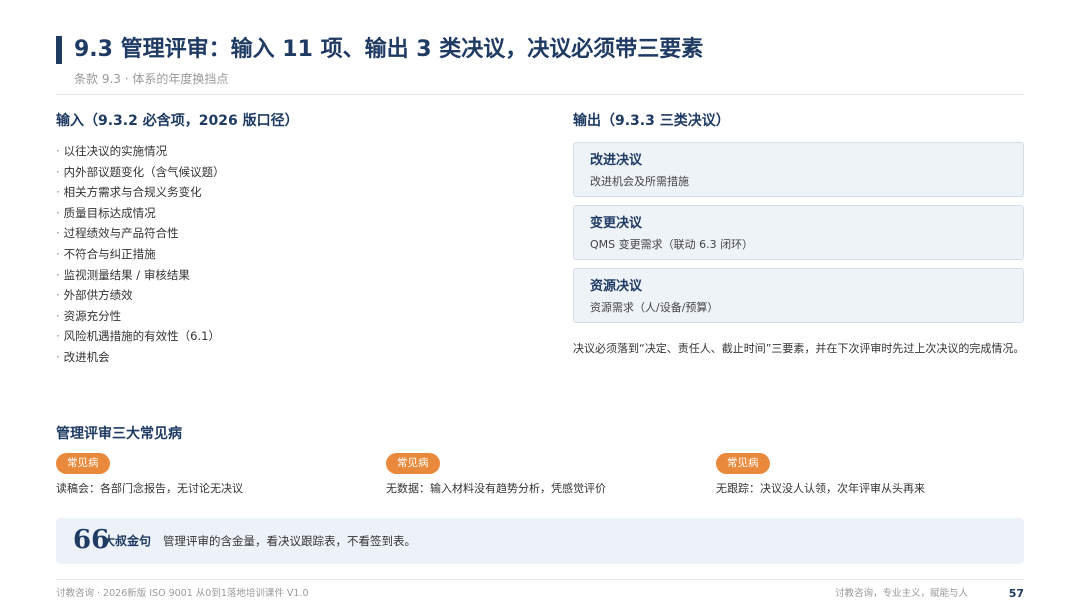 Image resolution: width=1080 pixels, height=608 pixels. Describe the element at coordinates (109, 253) in the screenshot. I see `list-item-text: 不符合与纠正措施` at that location.